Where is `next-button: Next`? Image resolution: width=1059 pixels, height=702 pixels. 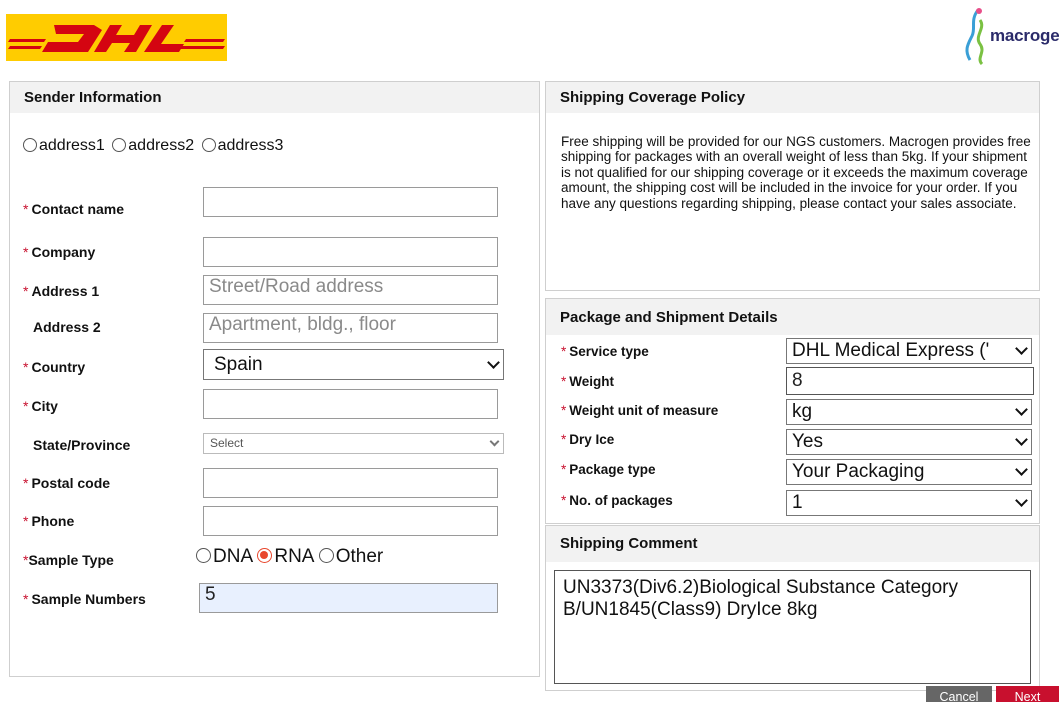
next-button: Next is located at coordinates (1027, 694).